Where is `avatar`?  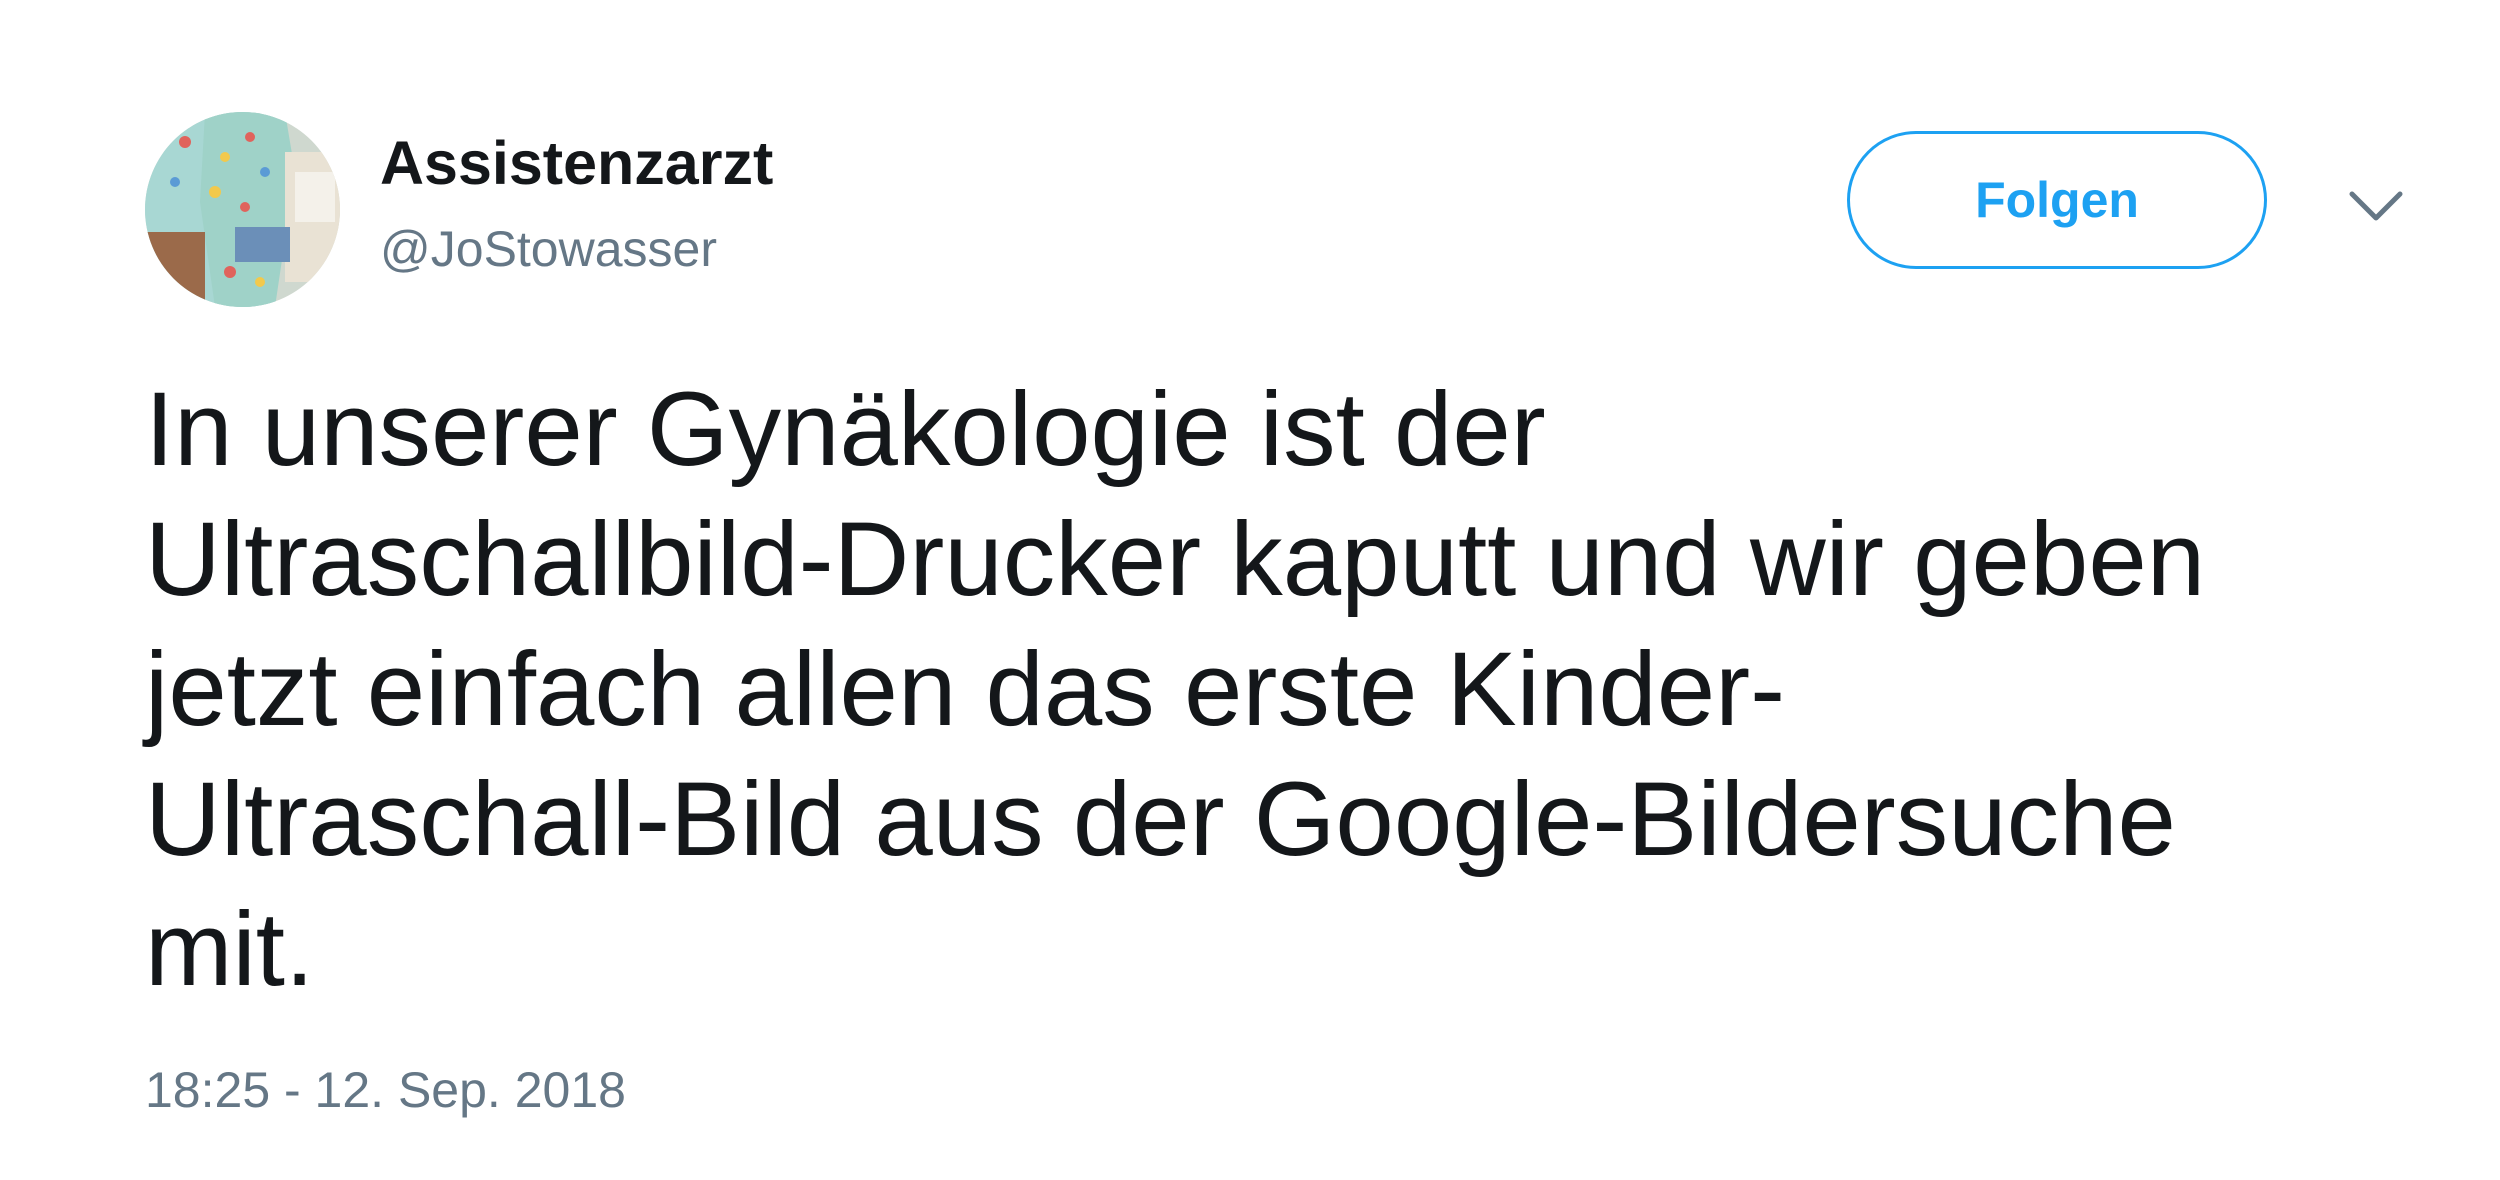 avatar is located at coordinates (242, 209).